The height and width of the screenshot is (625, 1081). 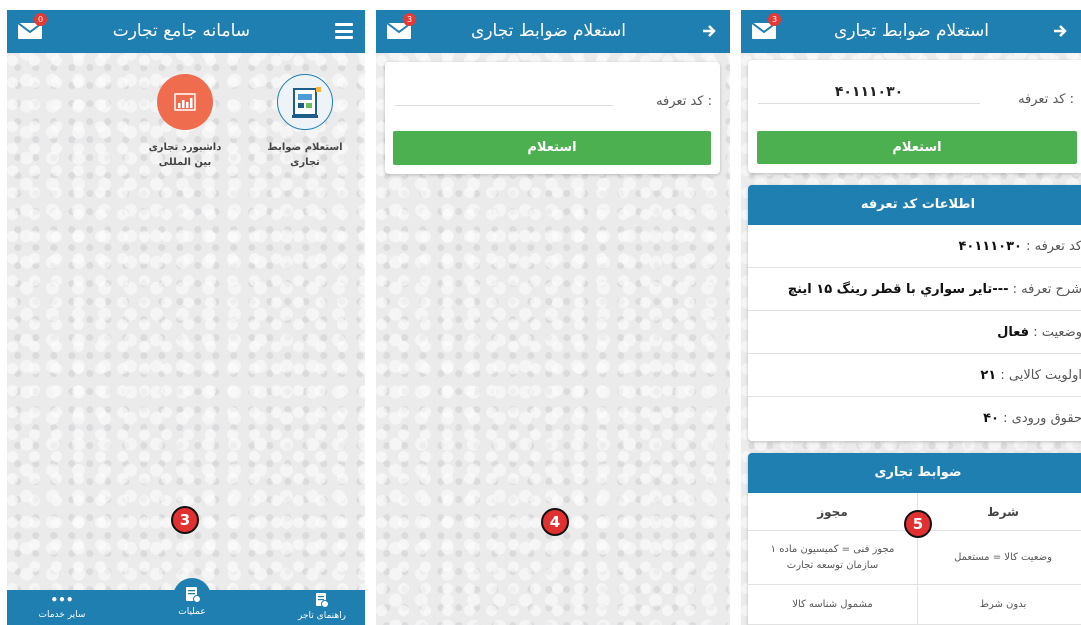 I want to click on service-label: استعلام ضوابط تجاری, so click(x=305, y=155).